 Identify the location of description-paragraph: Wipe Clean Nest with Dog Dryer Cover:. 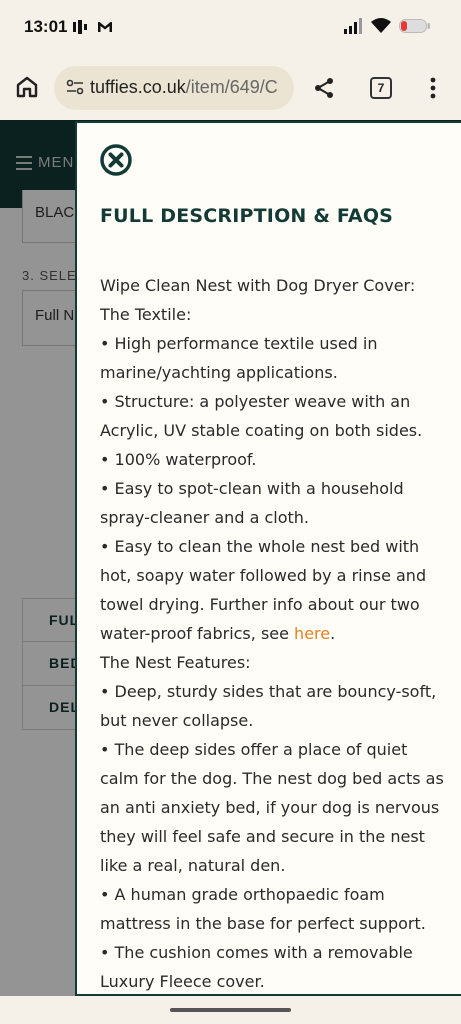
(258, 285).